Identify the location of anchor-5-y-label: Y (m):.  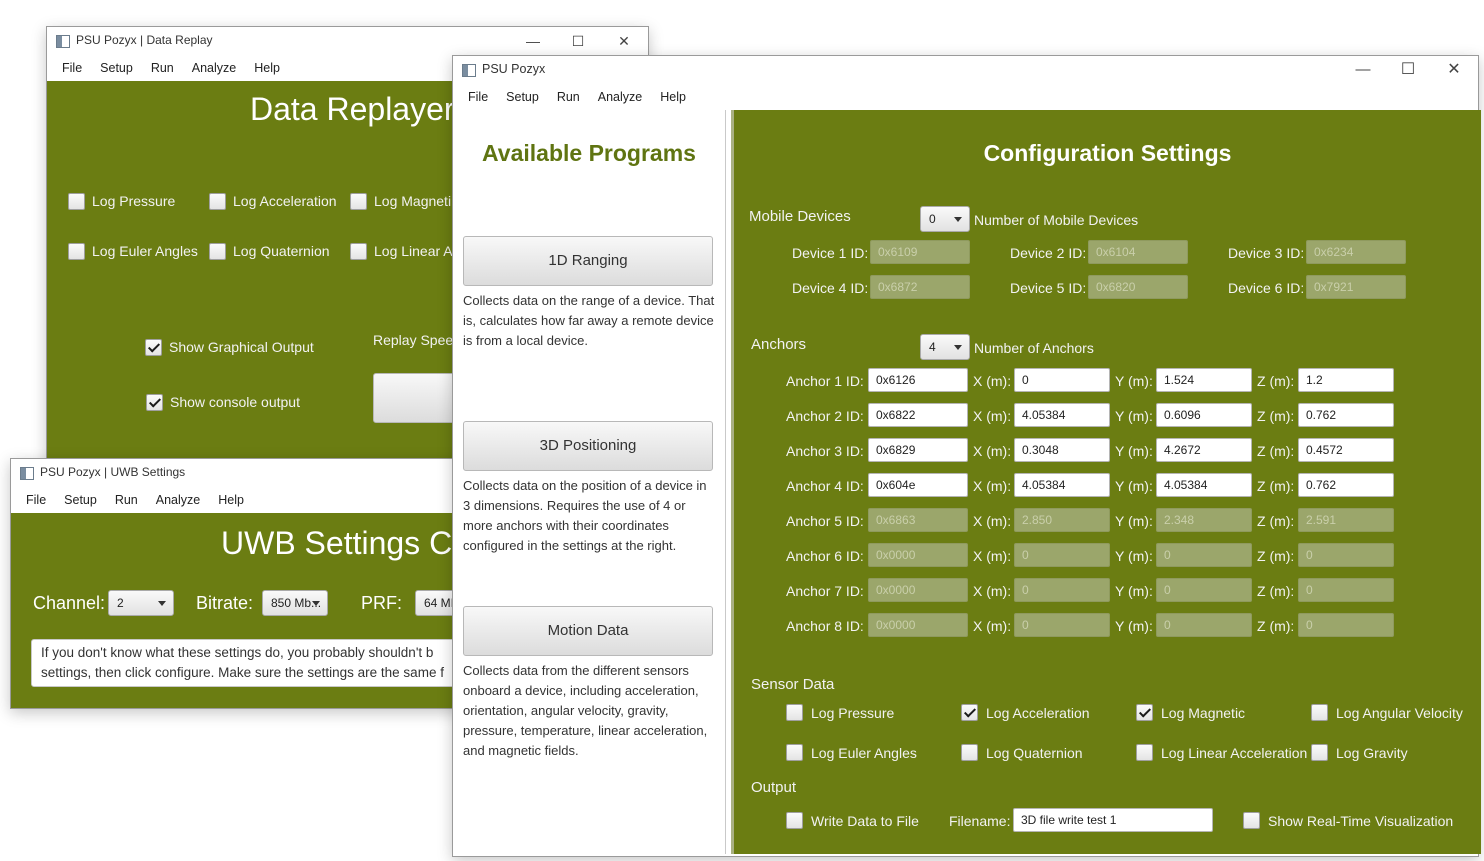
(1134, 521).